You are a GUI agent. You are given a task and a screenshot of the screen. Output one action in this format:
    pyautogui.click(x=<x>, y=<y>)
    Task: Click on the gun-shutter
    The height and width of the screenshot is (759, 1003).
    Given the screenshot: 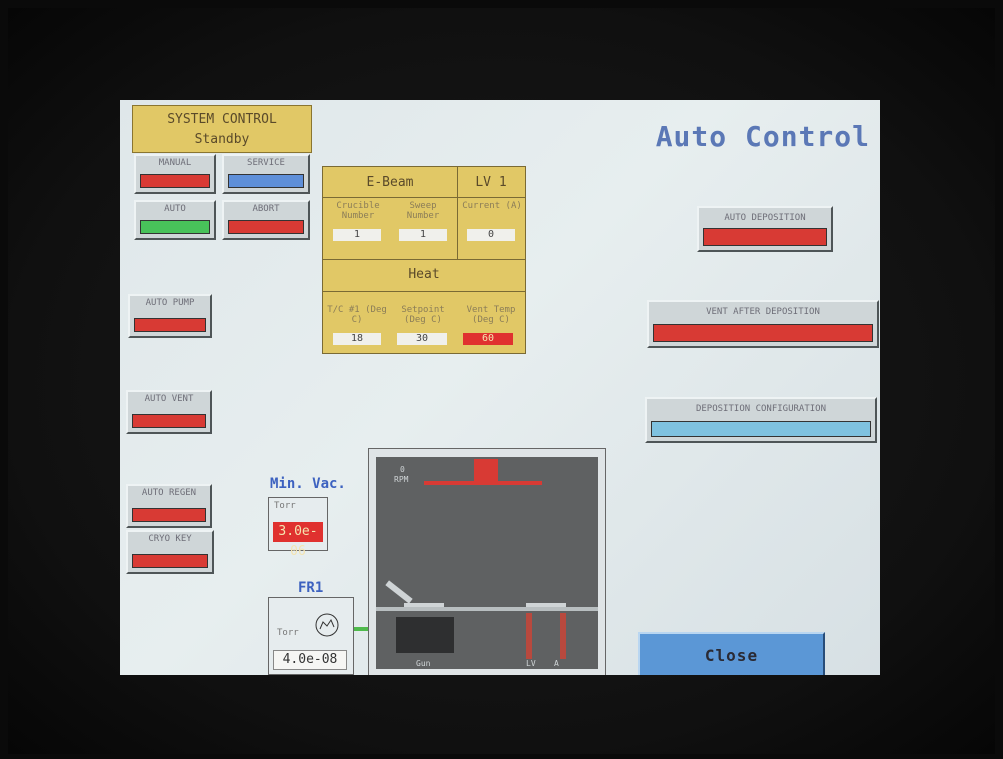 What is the action you would take?
    pyautogui.click(x=424, y=605)
    